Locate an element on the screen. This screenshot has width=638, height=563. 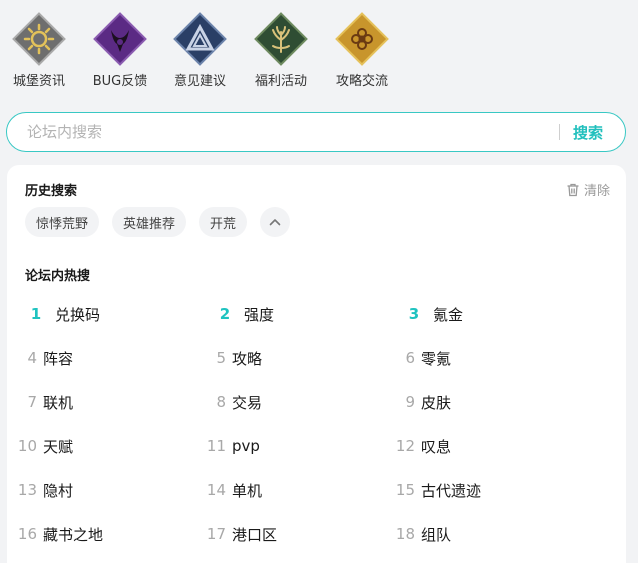
hot-search-item: 10 天赋 is located at coordinates (44, 446).